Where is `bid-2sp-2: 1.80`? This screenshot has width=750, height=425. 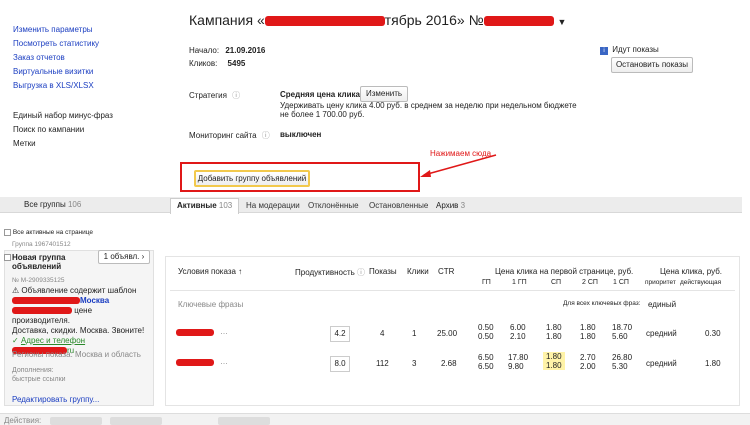 bid-2sp-2: 1.80 is located at coordinates (588, 336).